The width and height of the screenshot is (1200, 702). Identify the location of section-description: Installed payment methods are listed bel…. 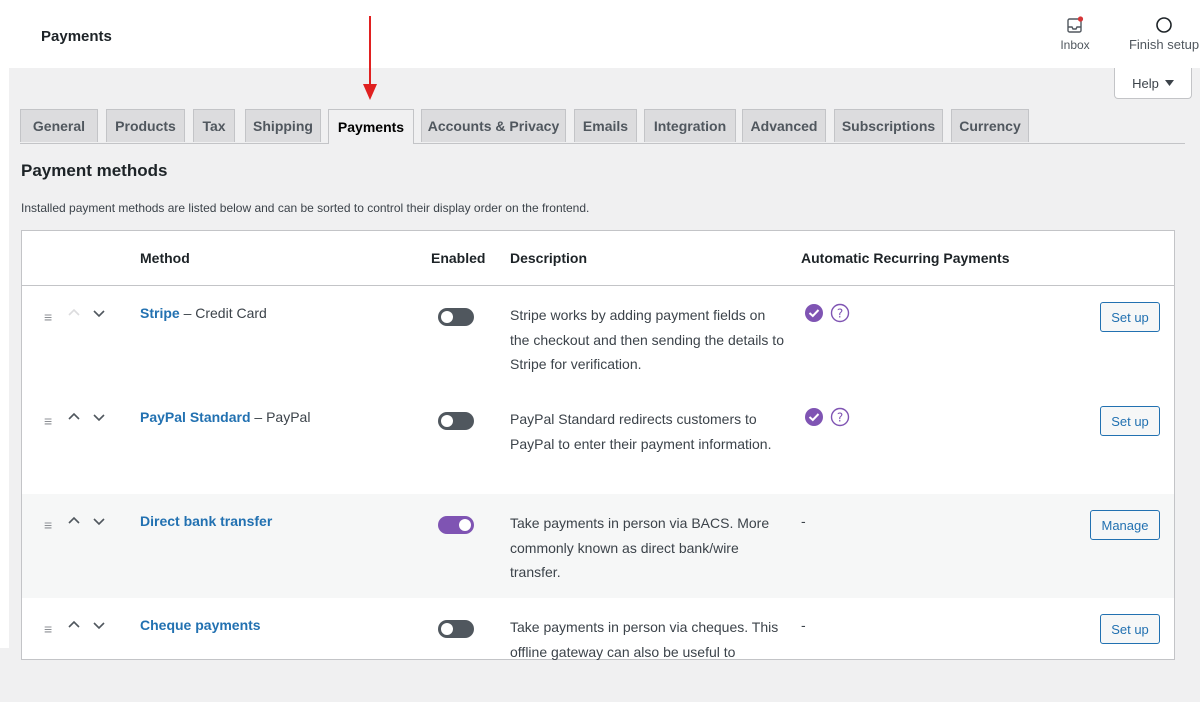
(305, 208).